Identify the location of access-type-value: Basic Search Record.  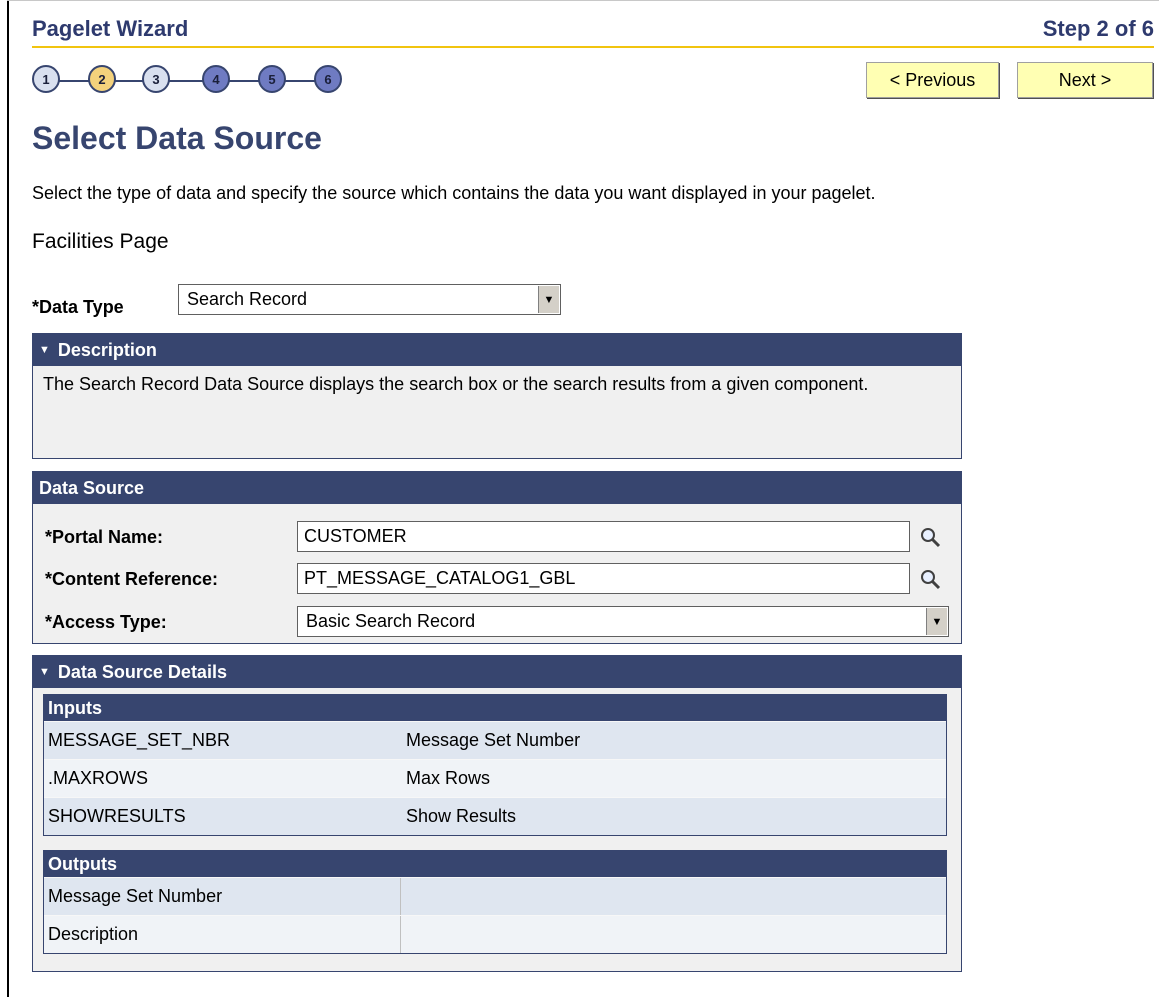
(391, 621).